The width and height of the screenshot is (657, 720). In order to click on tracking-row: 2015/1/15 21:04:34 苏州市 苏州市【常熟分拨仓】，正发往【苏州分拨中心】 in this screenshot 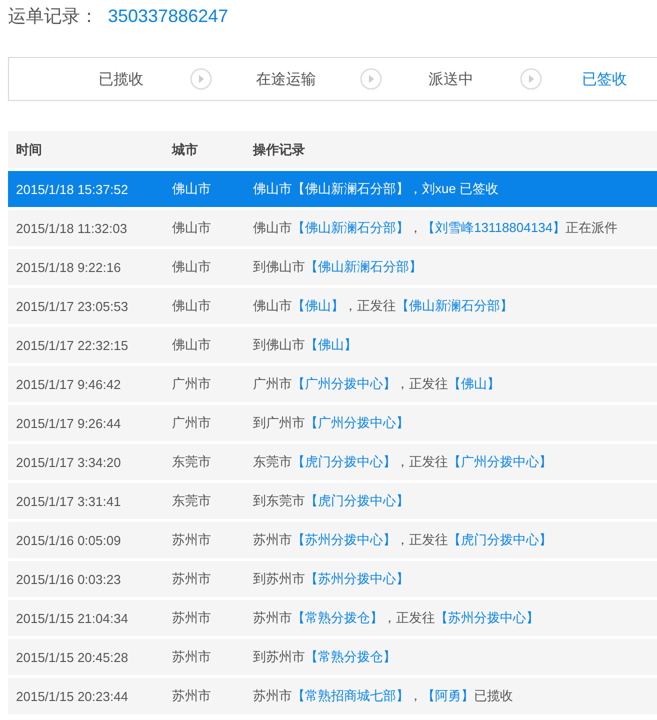, I will do `click(332, 618)`.